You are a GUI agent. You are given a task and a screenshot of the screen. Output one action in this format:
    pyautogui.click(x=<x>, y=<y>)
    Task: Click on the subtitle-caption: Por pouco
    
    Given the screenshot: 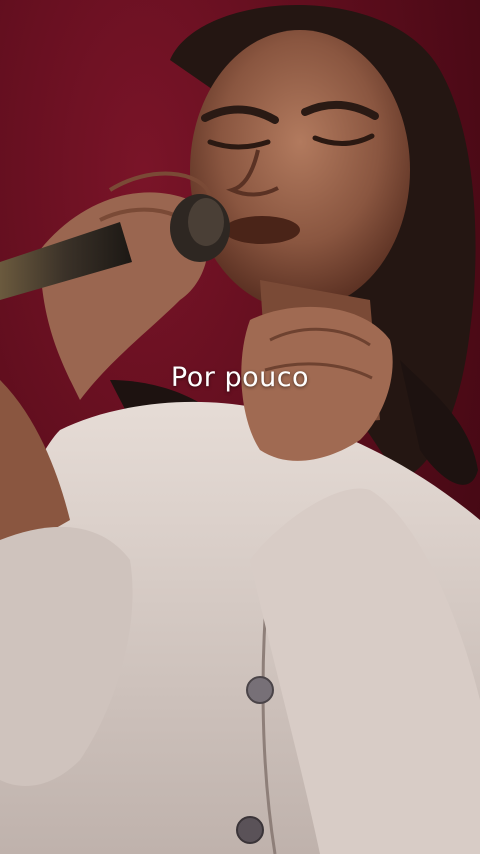 What is the action you would take?
    pyautogui.click(x=240, y=377)
    